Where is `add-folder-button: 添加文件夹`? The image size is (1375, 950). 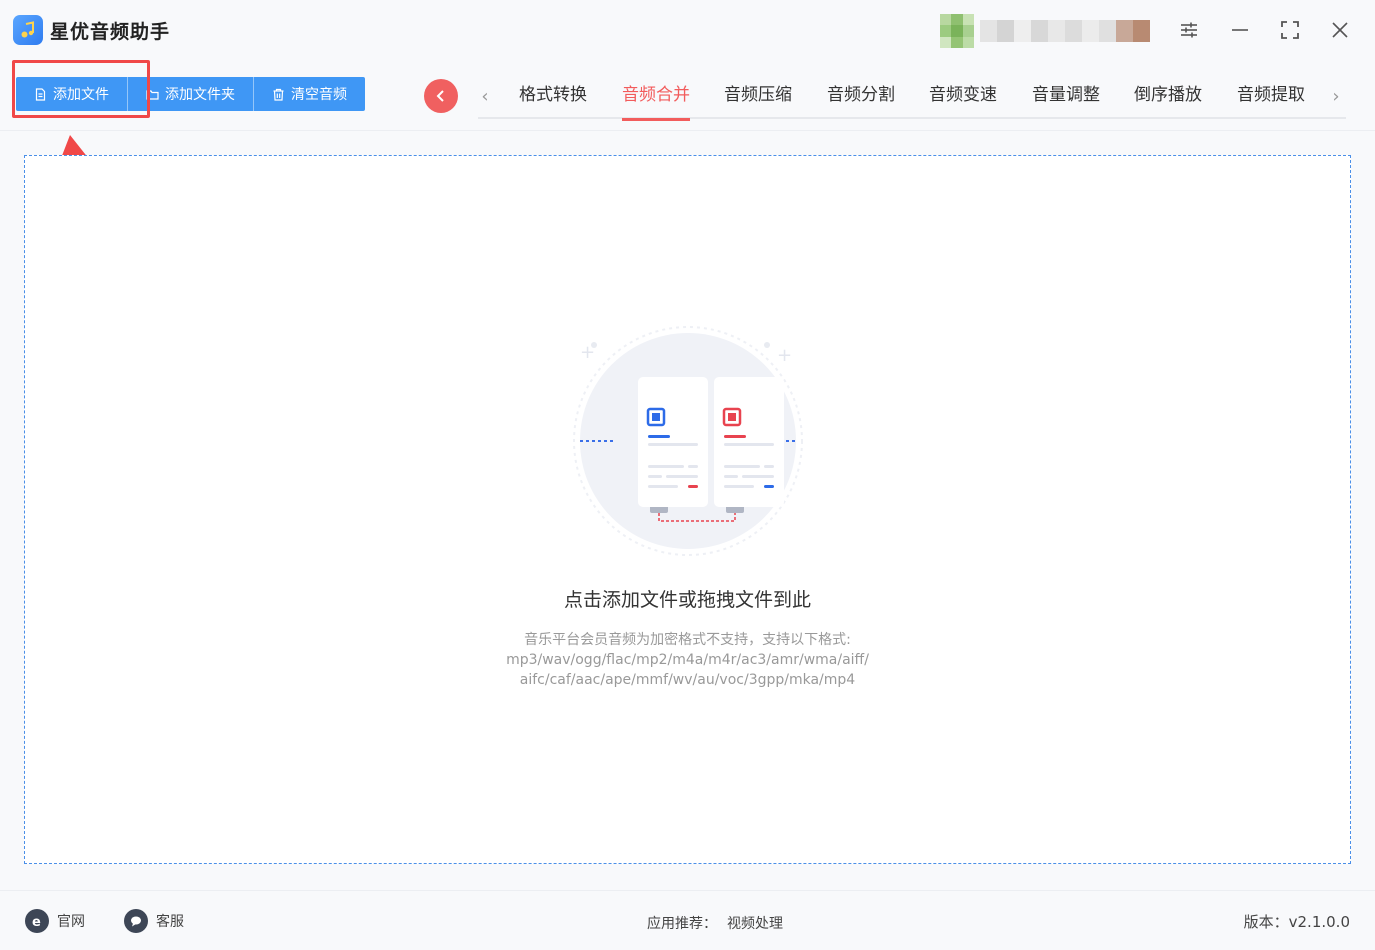
add-folder-button: 添加文件夹 is located at coordinates (191, 94).